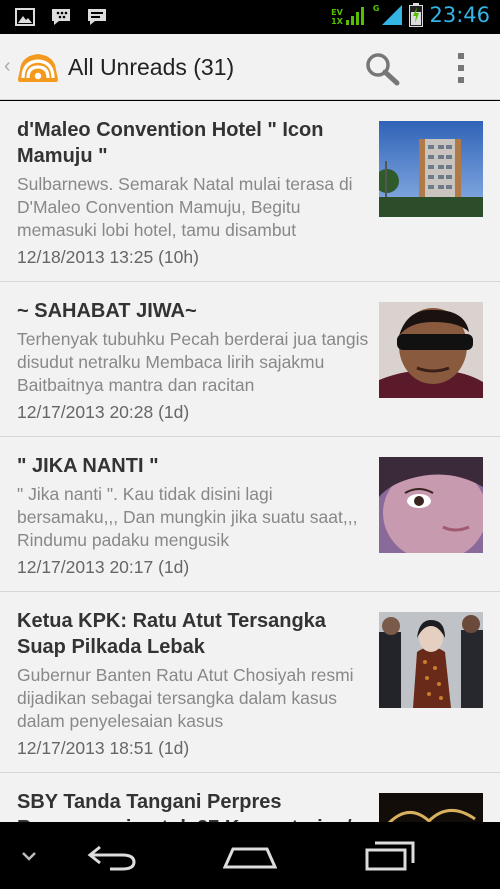  I want to click on home-icon, so click(250, 856).